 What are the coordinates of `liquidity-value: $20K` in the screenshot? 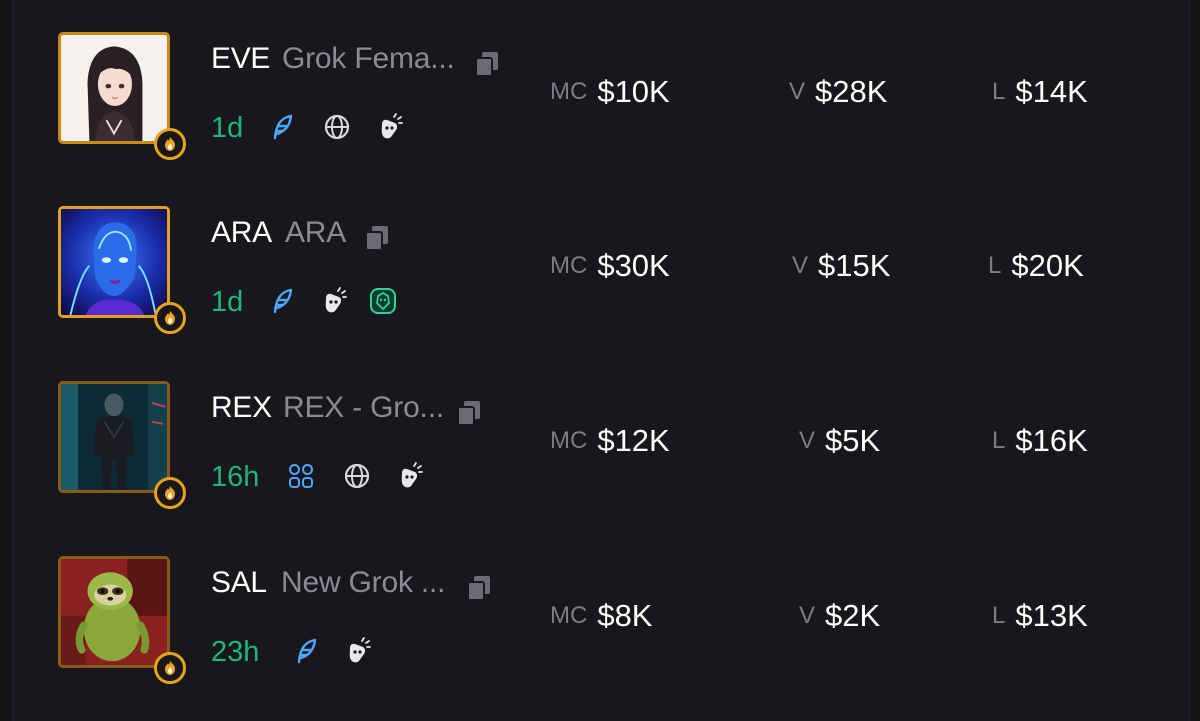 It's located at (1047, 265).